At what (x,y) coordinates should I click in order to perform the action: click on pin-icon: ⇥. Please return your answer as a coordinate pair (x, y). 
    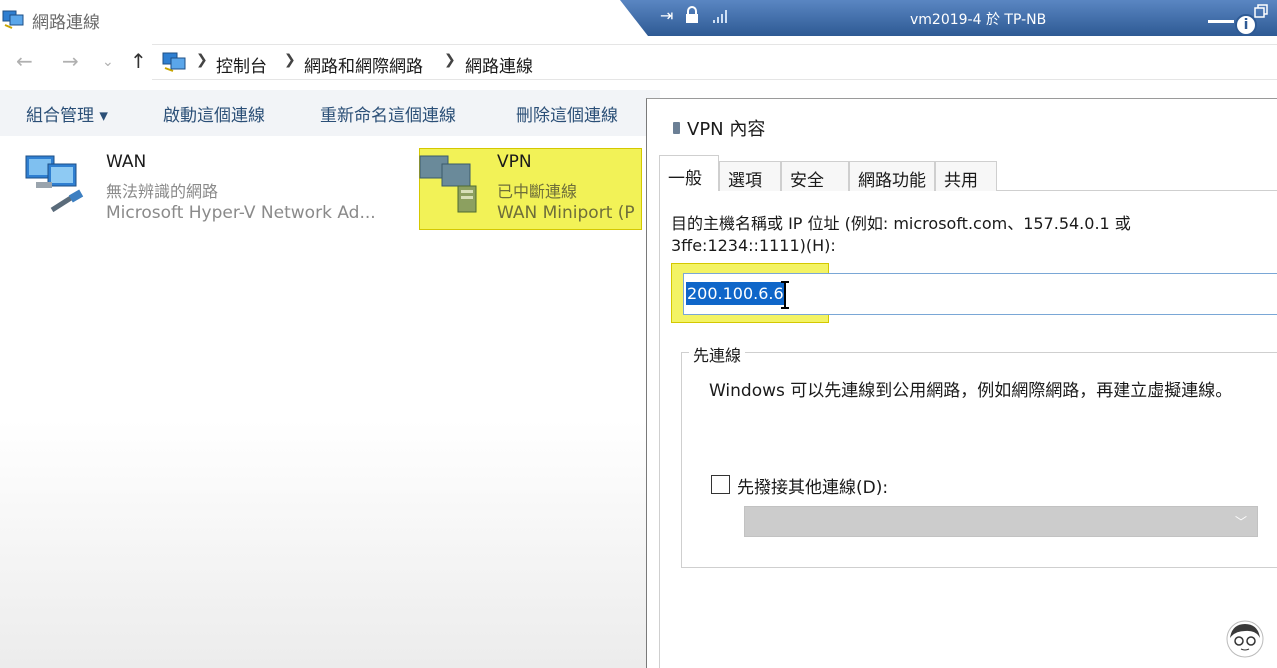
    Looking at the image, I should click on (666, 15).